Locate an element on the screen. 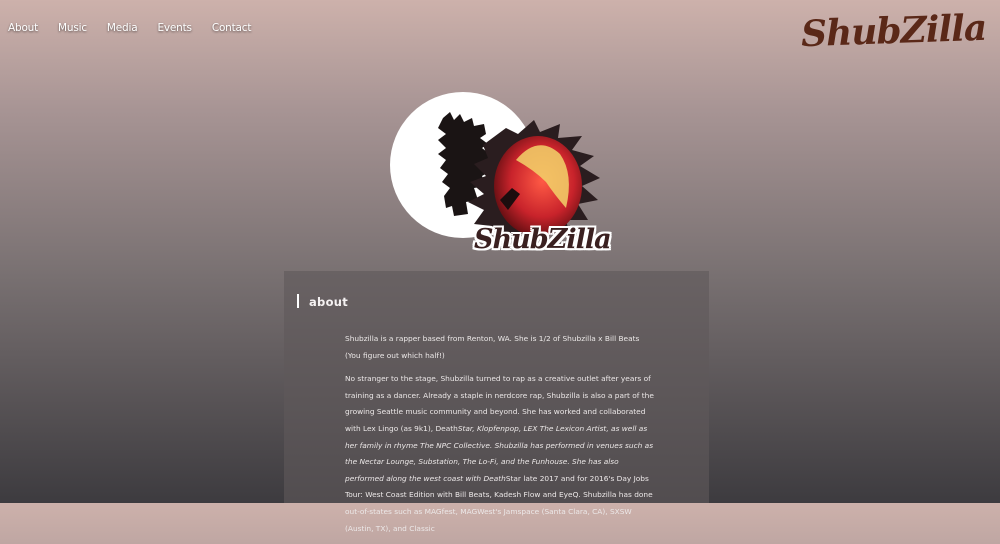  hero-logo-image: ShubZilla is located at coordinates (500, 177).